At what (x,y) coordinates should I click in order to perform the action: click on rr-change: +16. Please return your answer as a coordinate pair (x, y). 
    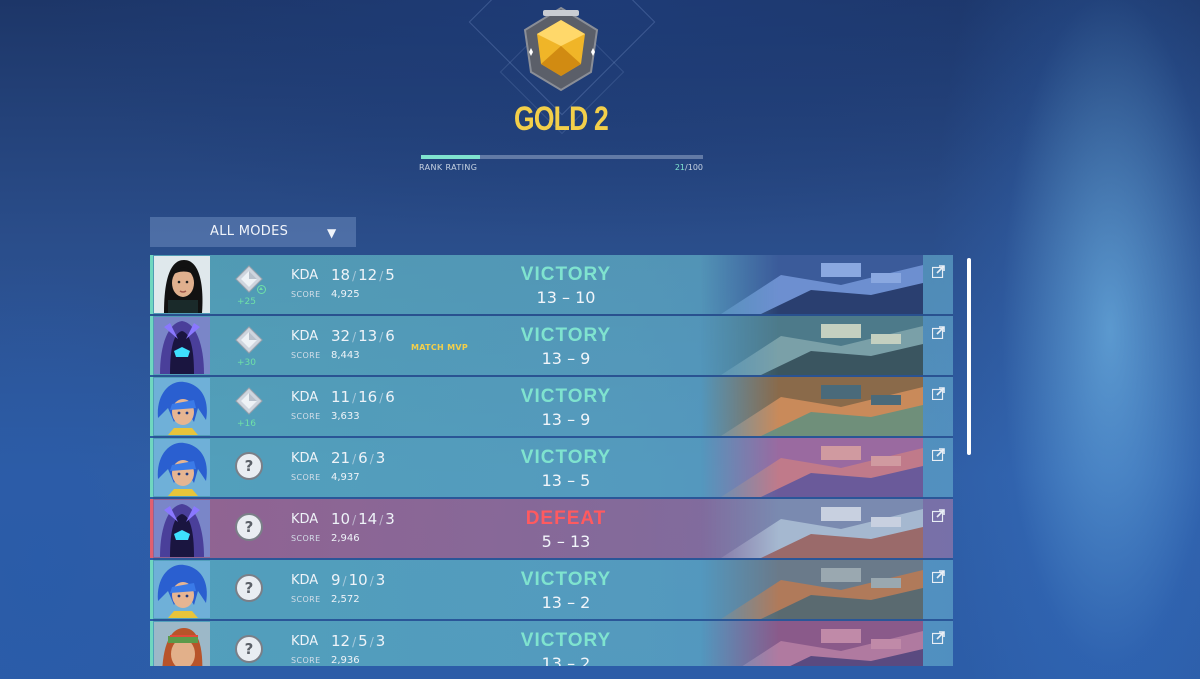
    Looking at the image, I should click on (246, 424).